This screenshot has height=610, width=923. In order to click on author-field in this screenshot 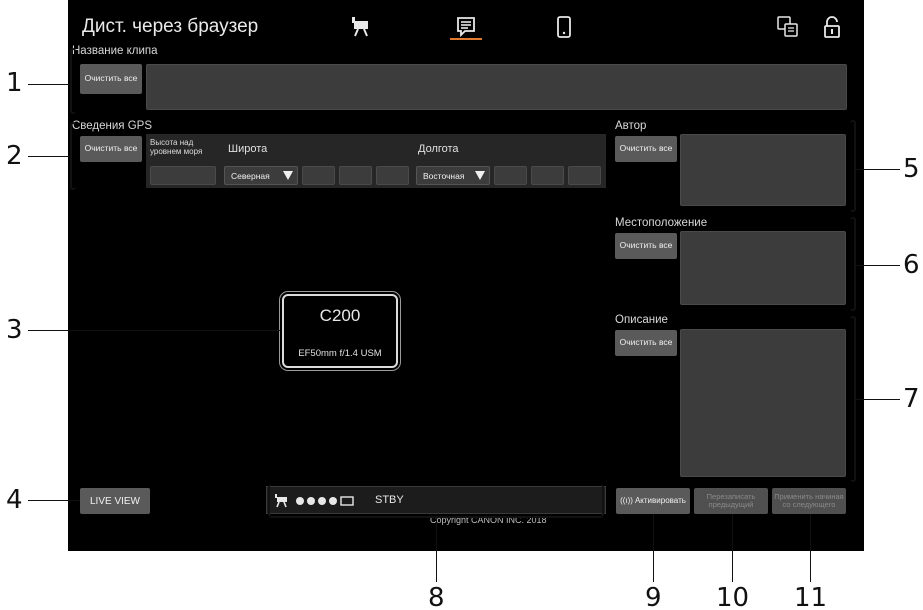, I will do `click(763, 170)`.